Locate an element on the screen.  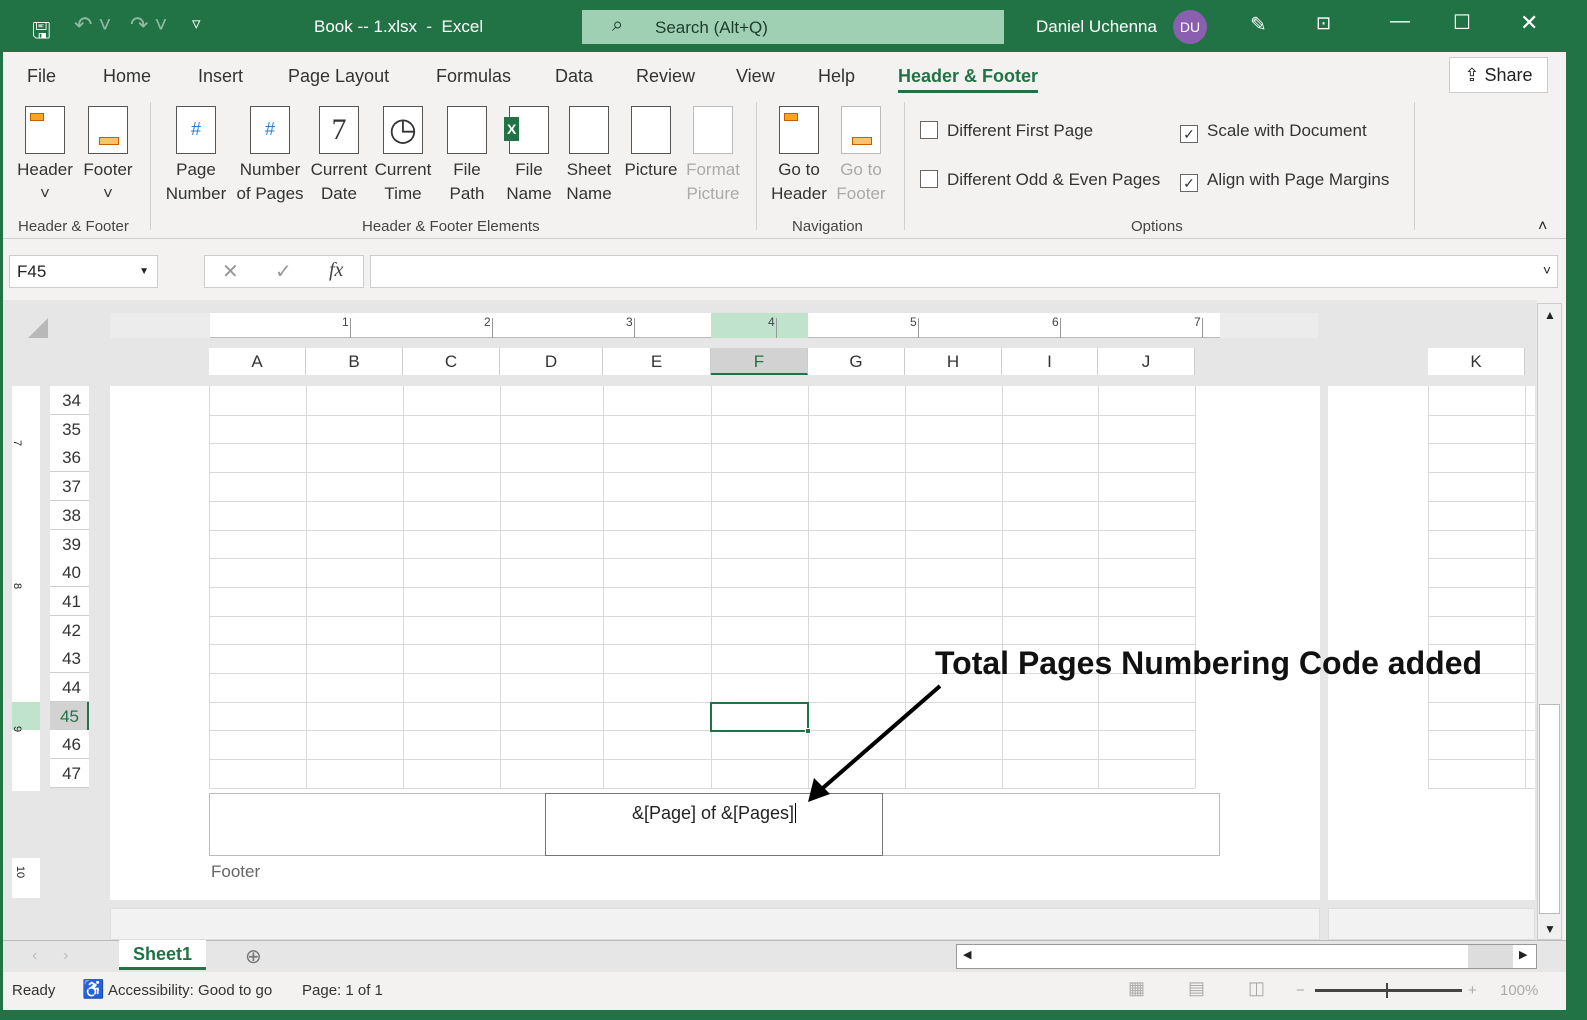
sheet-grid-button: Sheet Name is located at coordinates (589, 156).